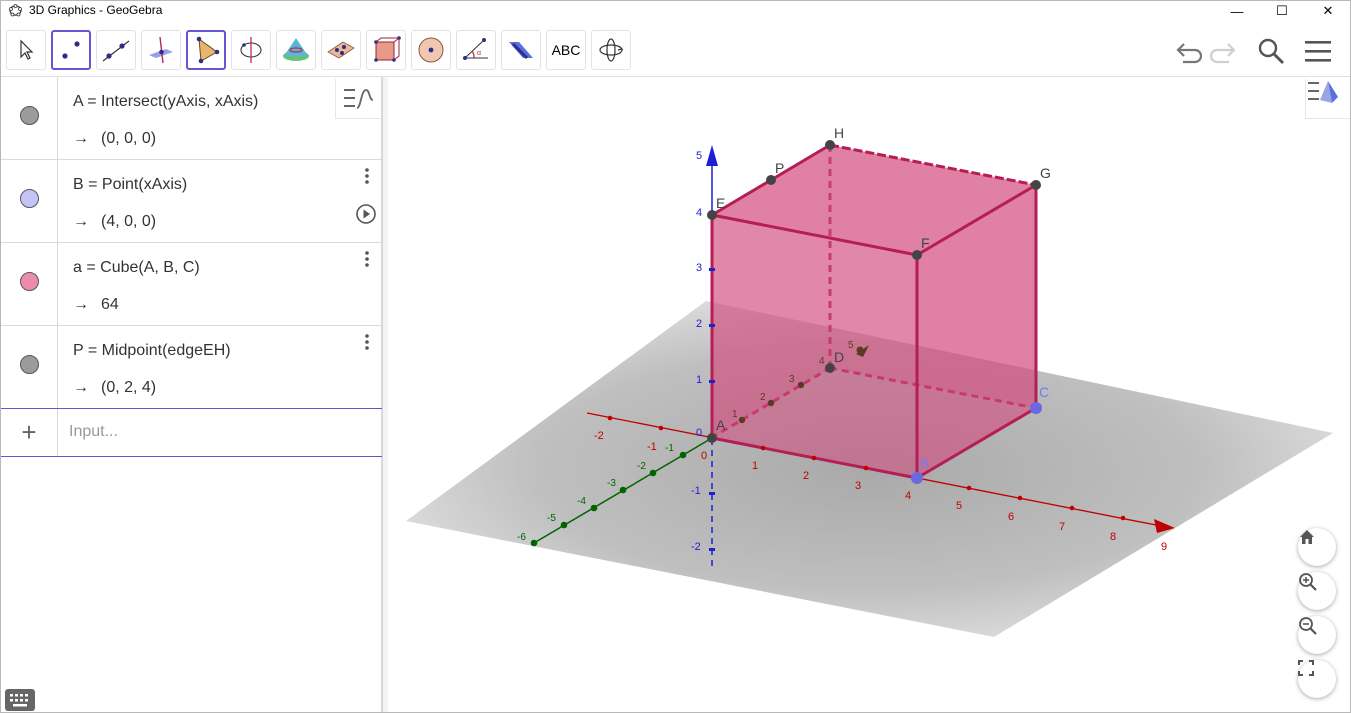 This screenshot has width=1351, height=713. Describe the element at coordinates (71, 50) in the screenshot. I see `point-tool-button` at that location.